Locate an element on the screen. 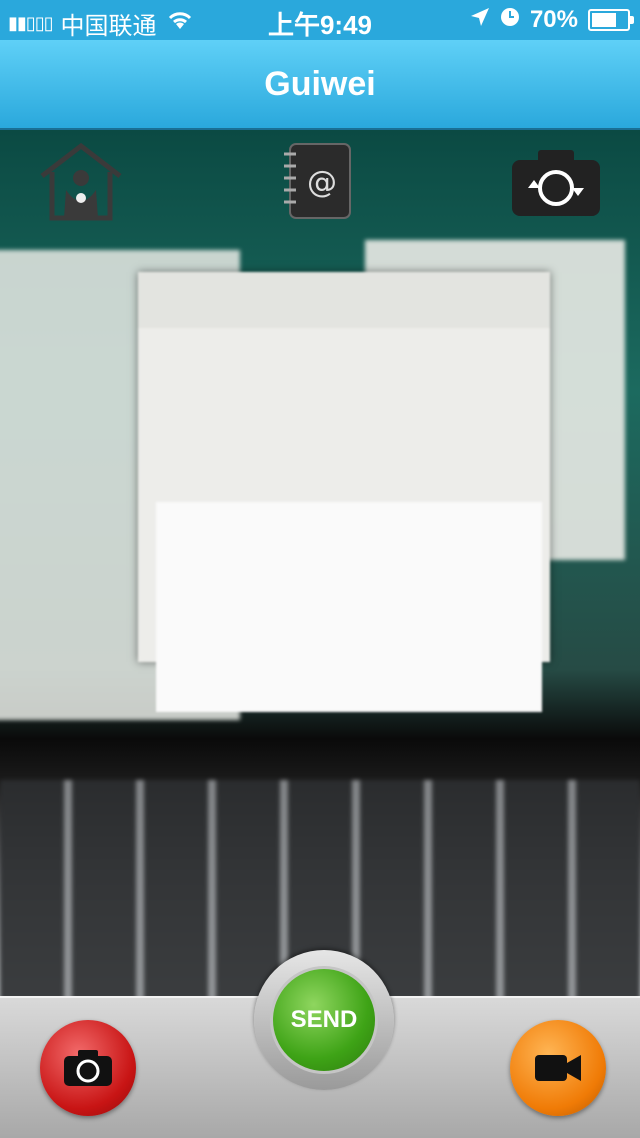 The image size is (640, 1138). send-button-ring: SEND is located at coordinates (324, 1020).